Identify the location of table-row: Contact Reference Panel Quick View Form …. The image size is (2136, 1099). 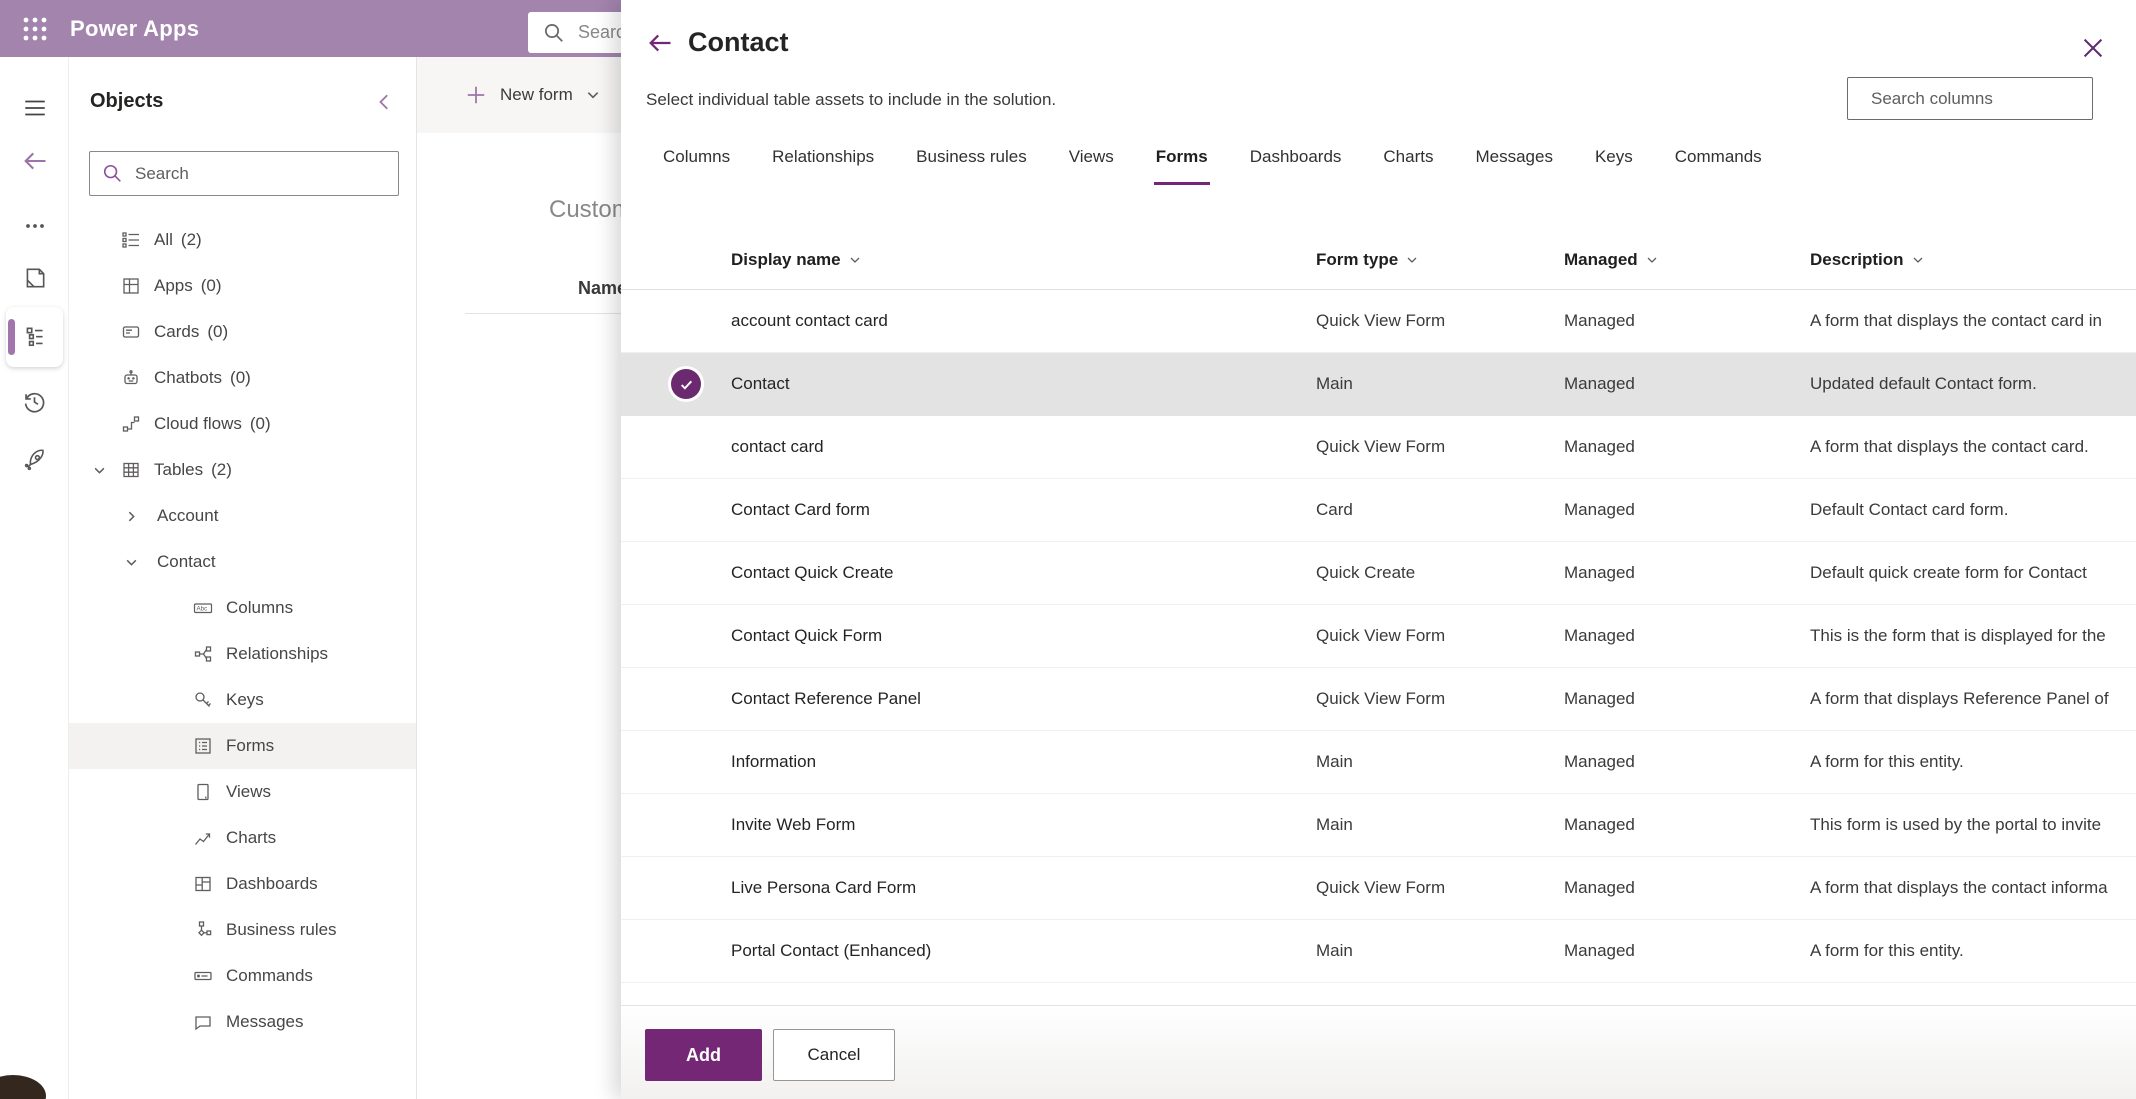
(1378, 699).